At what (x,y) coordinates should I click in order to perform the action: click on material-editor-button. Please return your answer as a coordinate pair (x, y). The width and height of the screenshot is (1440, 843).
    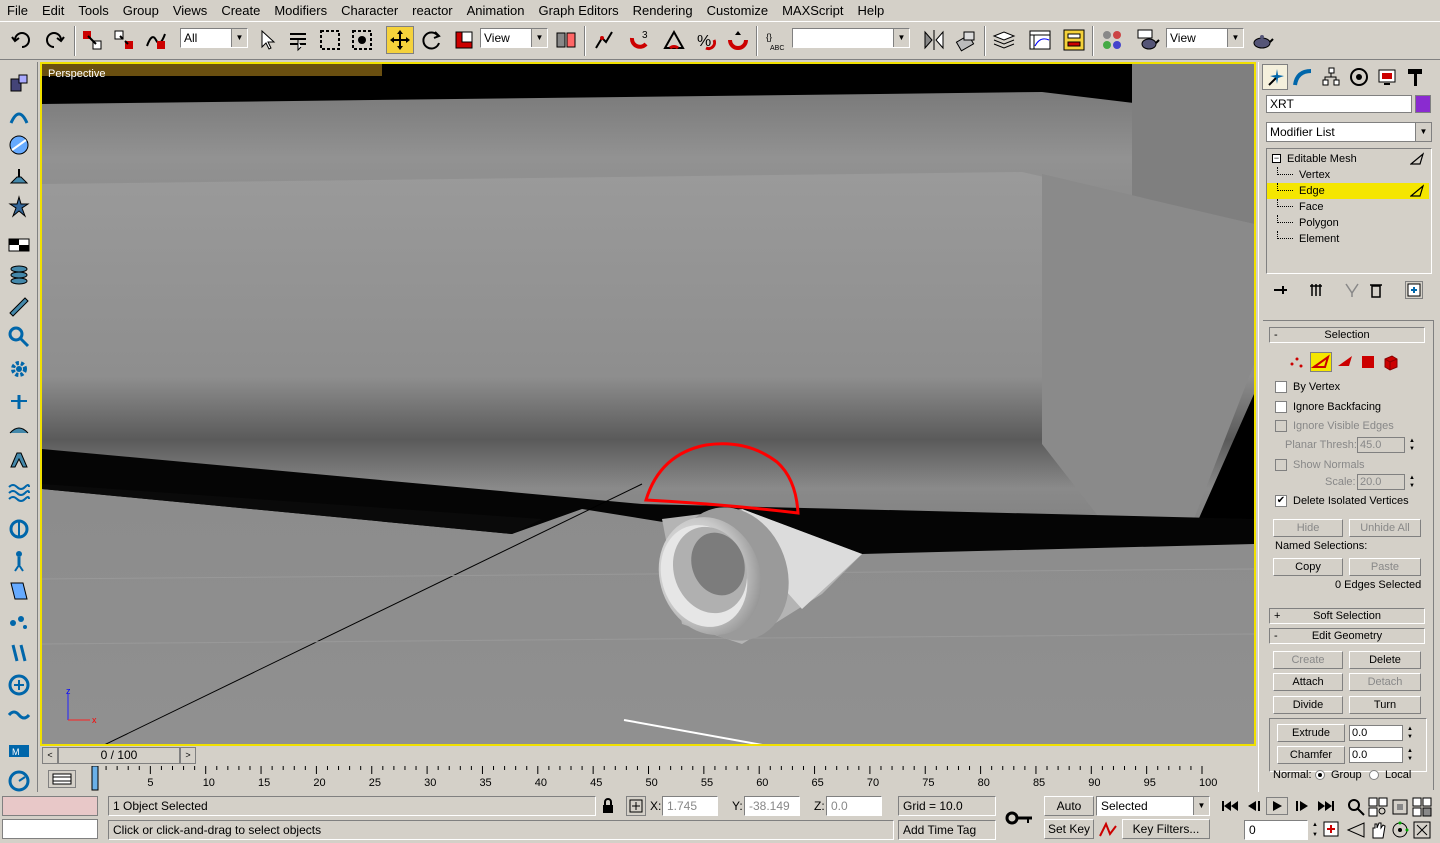
    Looking at the image, I should click on (1112, 40).